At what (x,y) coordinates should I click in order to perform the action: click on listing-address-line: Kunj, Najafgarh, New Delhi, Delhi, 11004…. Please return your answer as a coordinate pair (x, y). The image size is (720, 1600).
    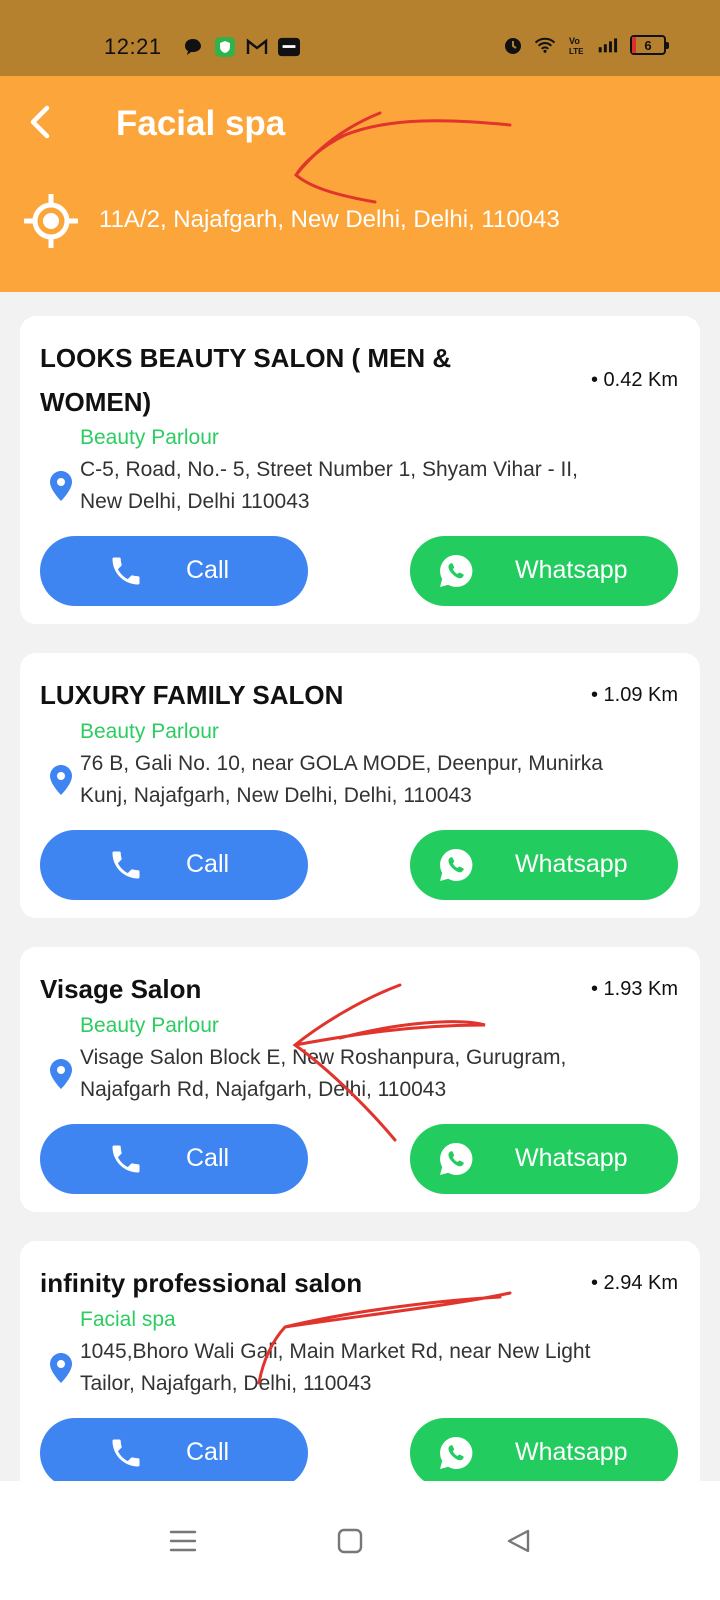
    Looking at the image, I should click on (276, 795).